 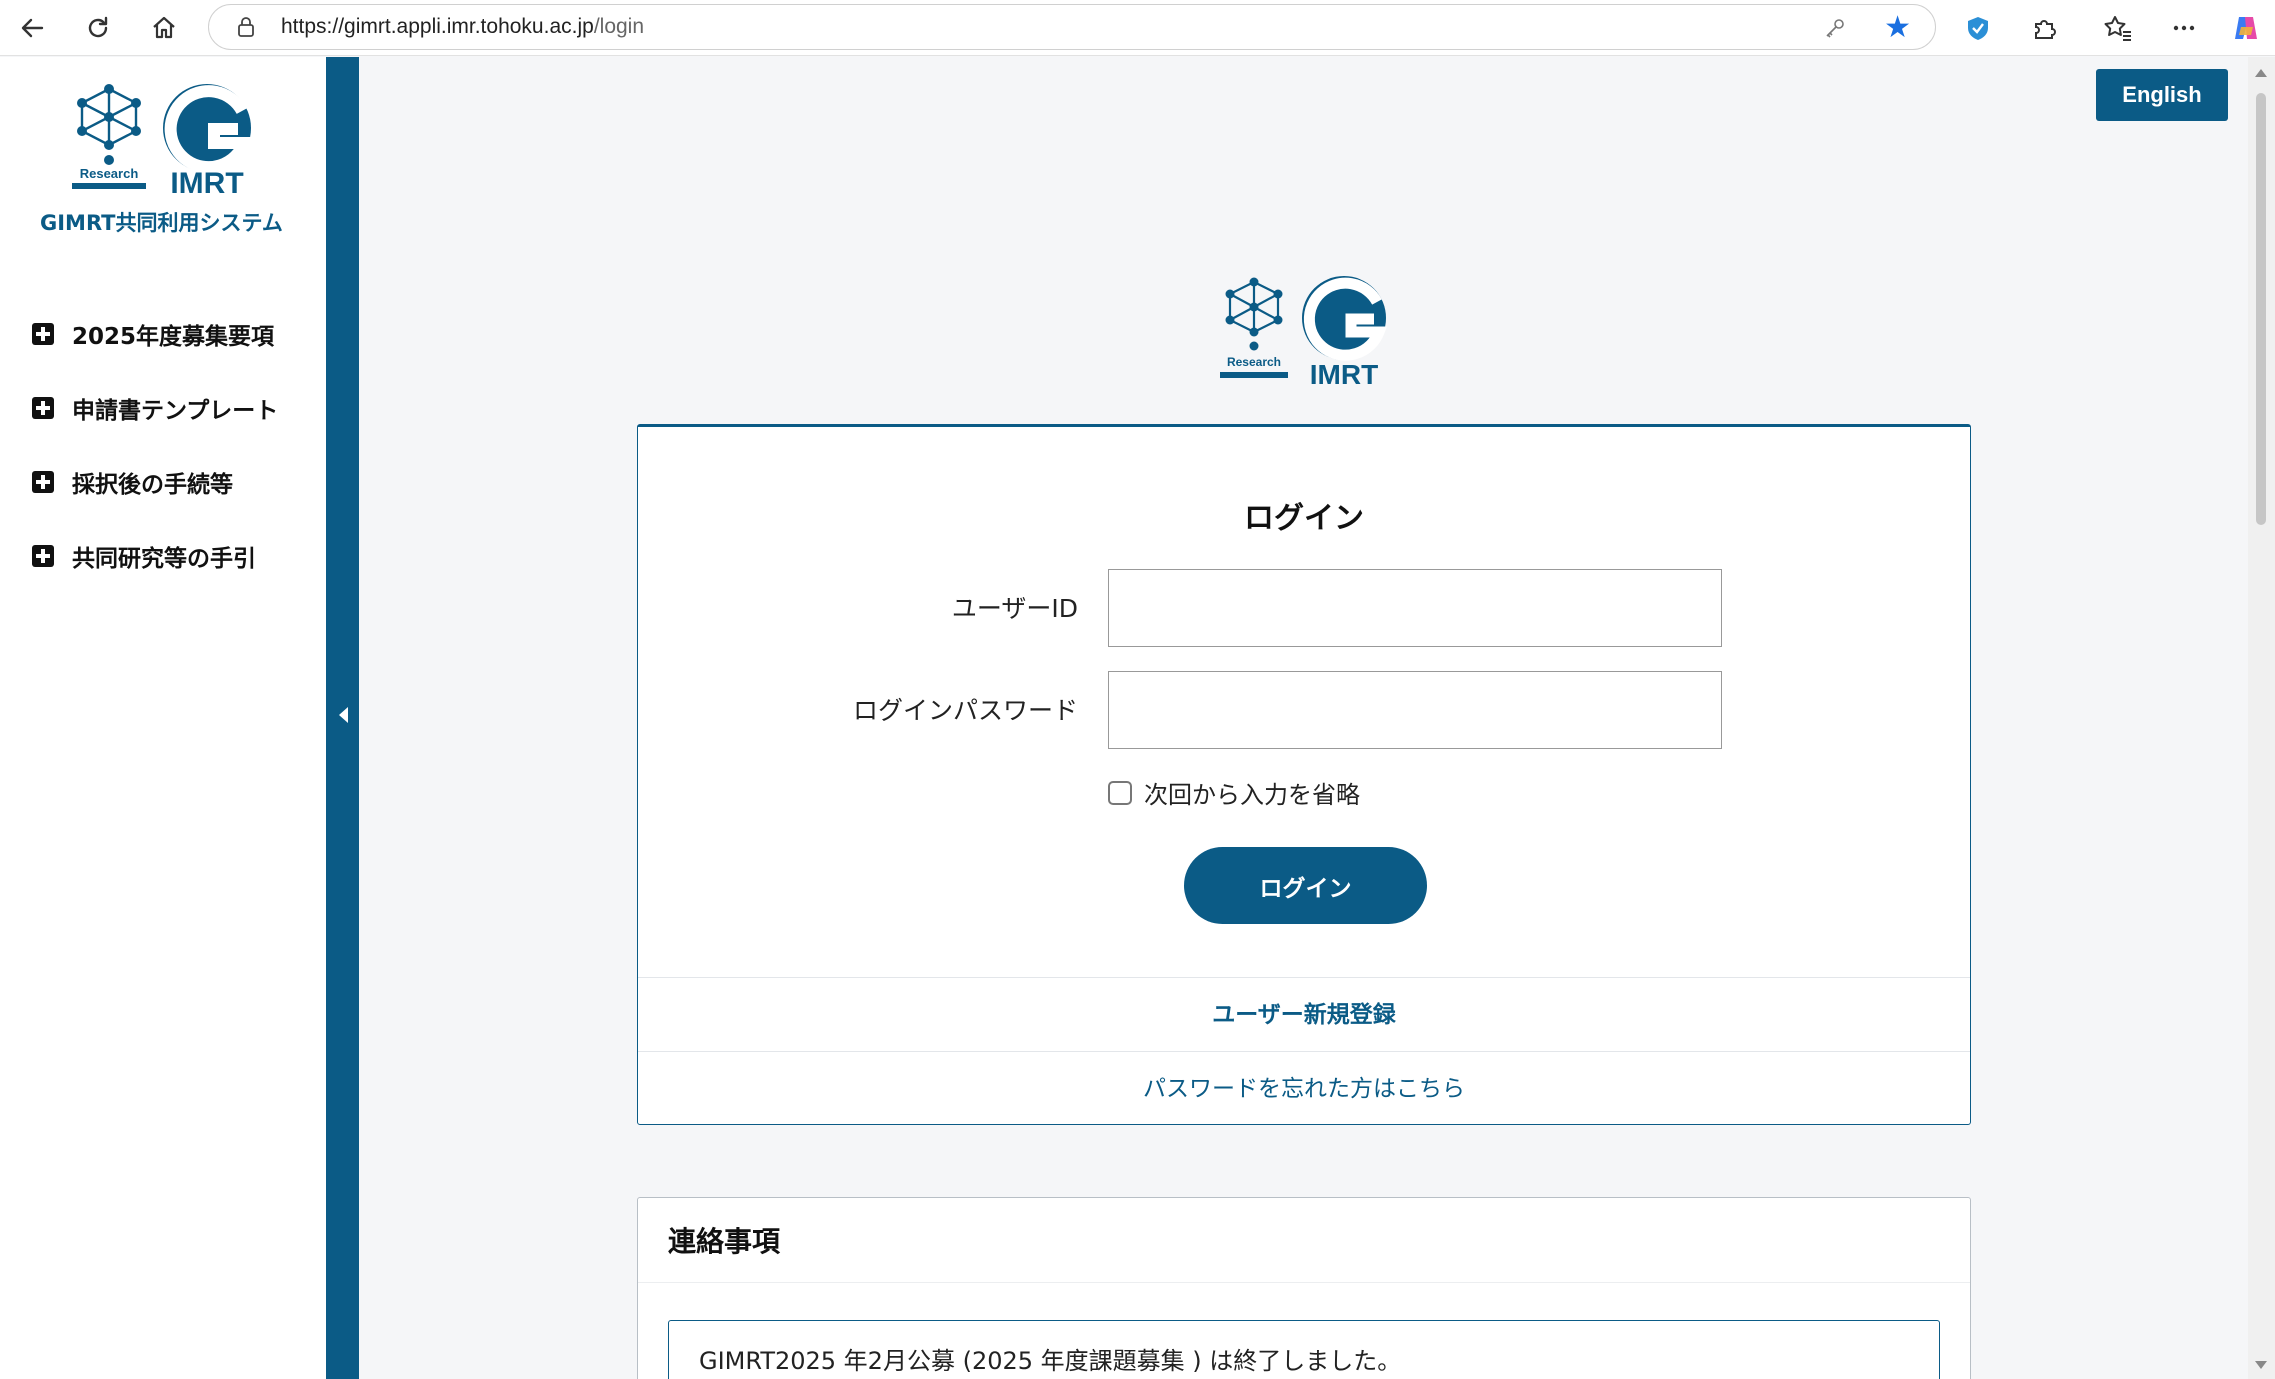 What do you see at coordinates (1304, 1086) in the screenshot?
I see `forgot-password-link: パスワードを忘れた方はこちら` at bounding box center [1304, 1086].